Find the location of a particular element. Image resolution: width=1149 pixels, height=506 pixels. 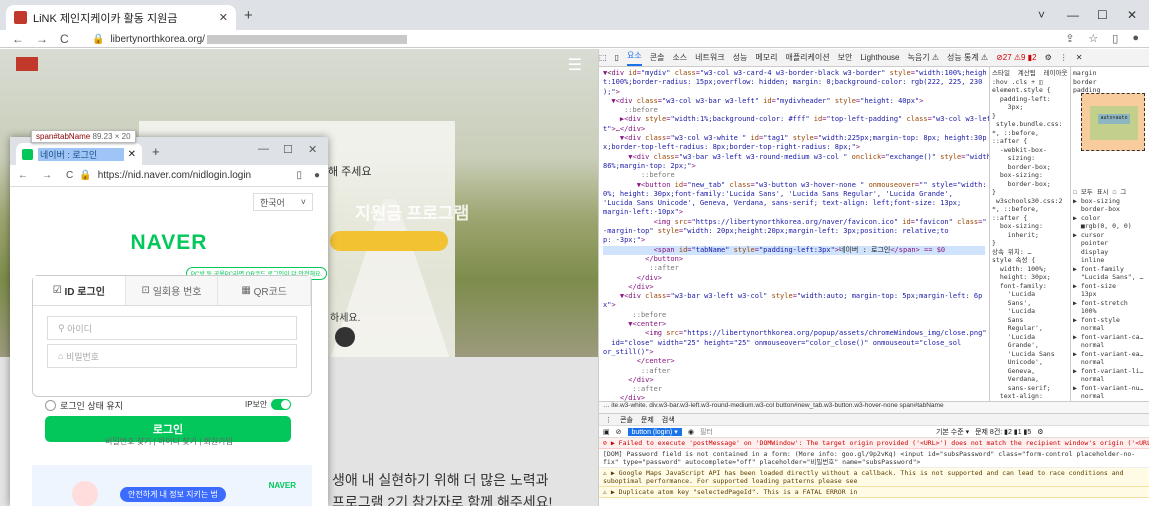

tab-onetime-number: ⊡ 일회용 번호 is located at coordinates (172, 290).